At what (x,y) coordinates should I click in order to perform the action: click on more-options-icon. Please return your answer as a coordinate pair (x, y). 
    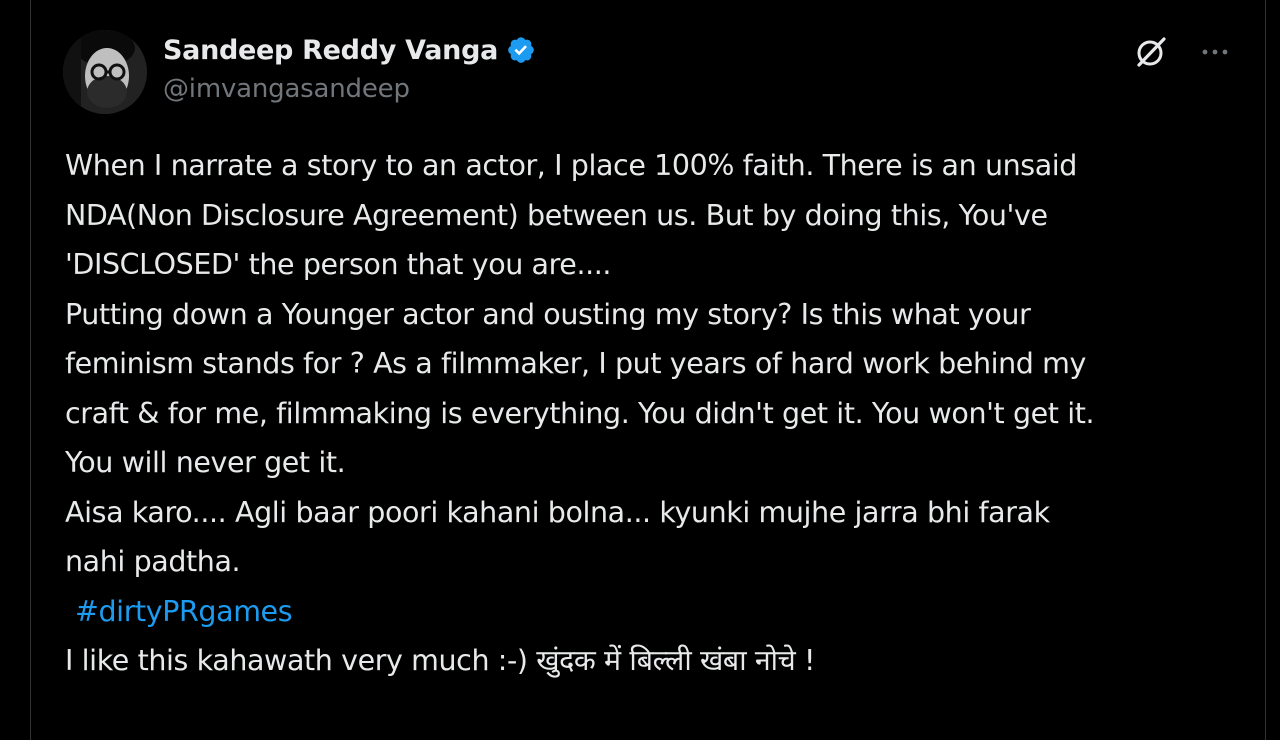
    Looking at the image, I should click on (1215, 52).